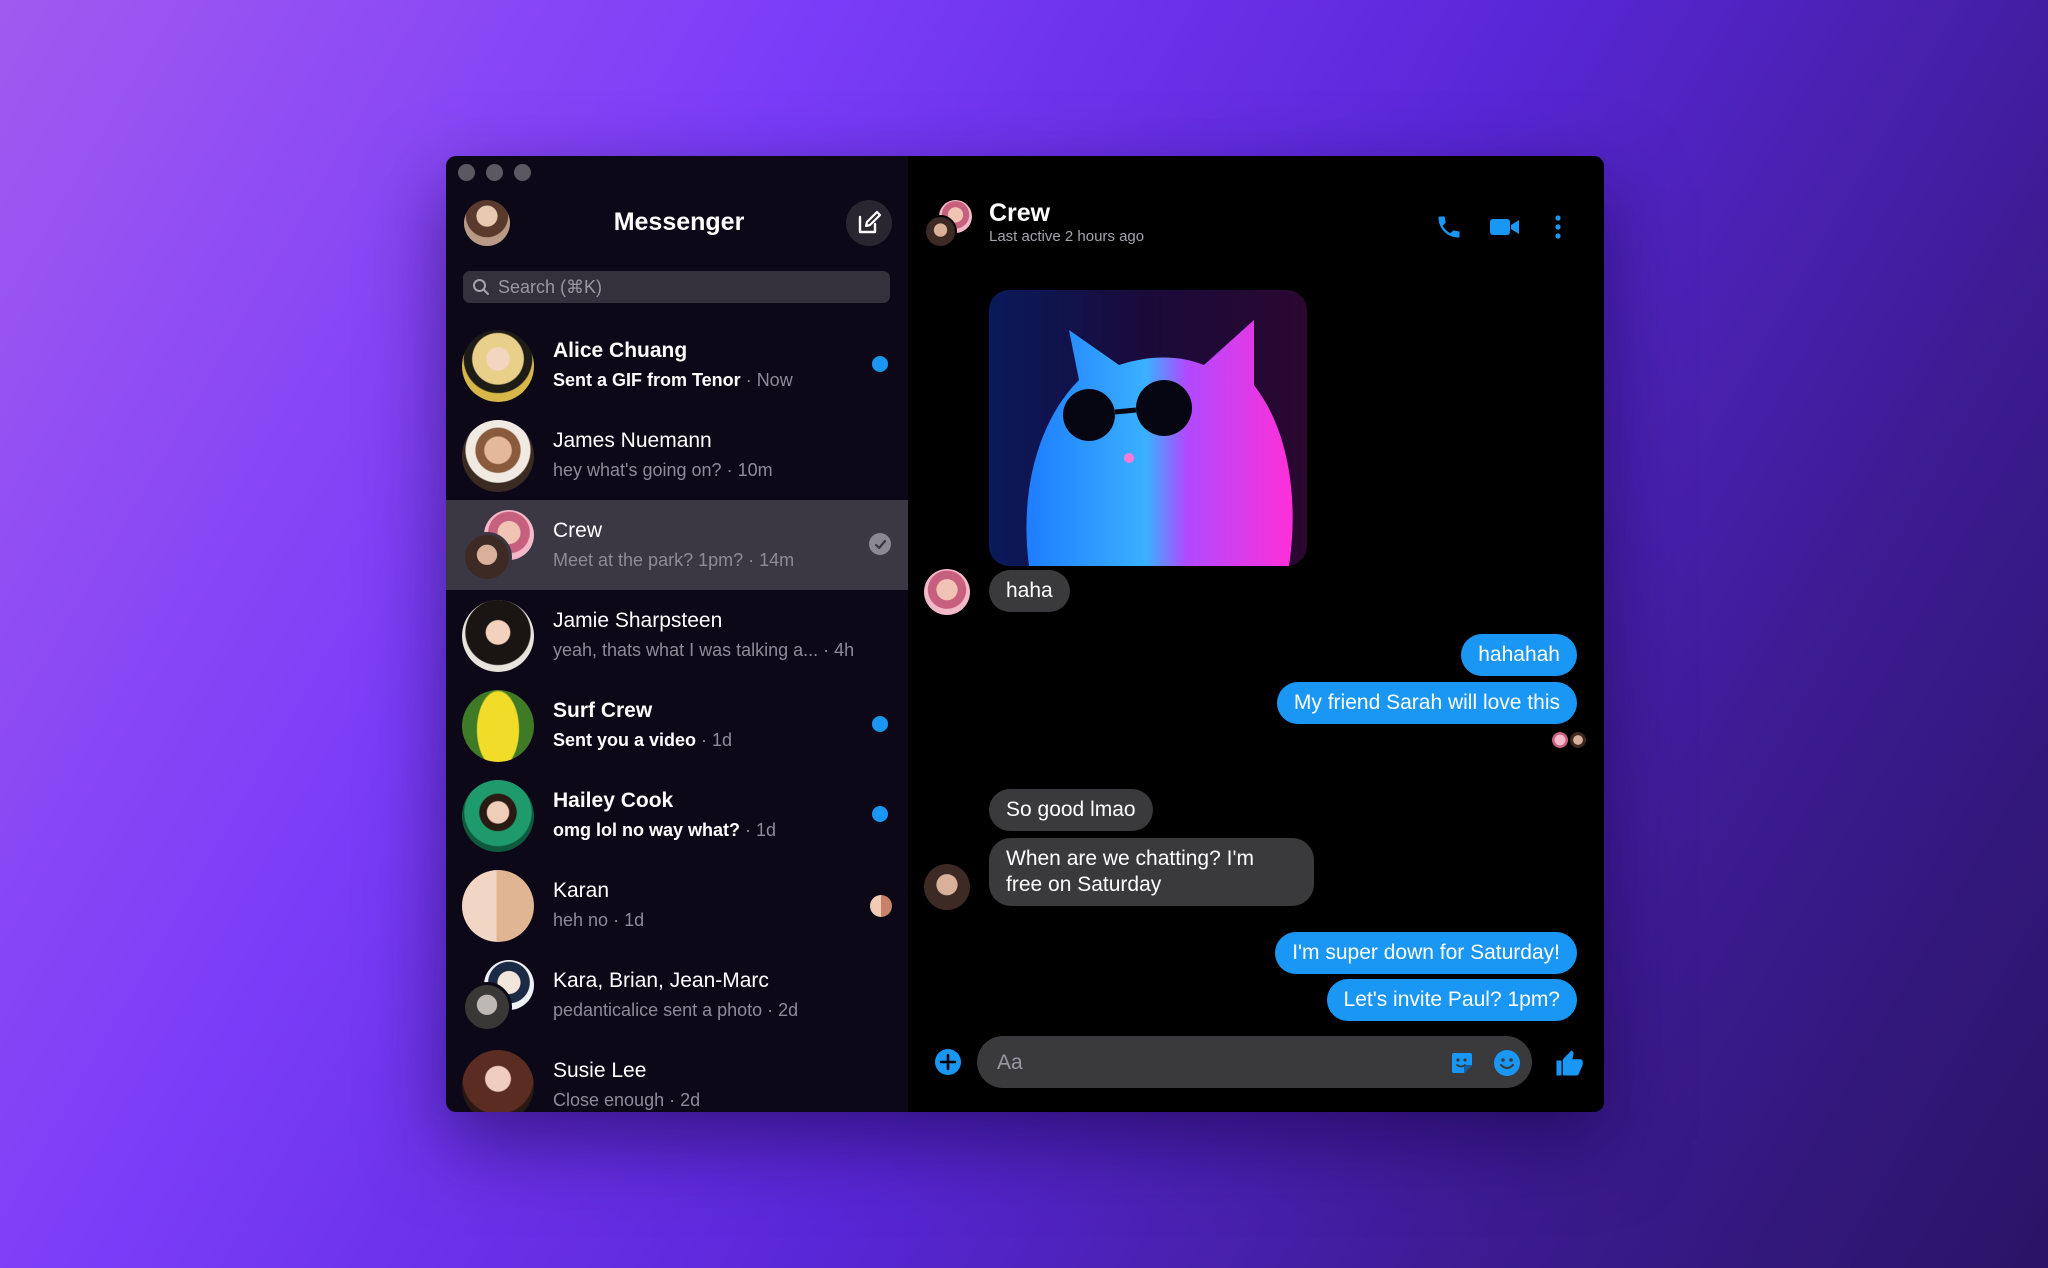 This screenshot has width=2048, height=1268. I want to click on phone-icon, so click(1449, 227).